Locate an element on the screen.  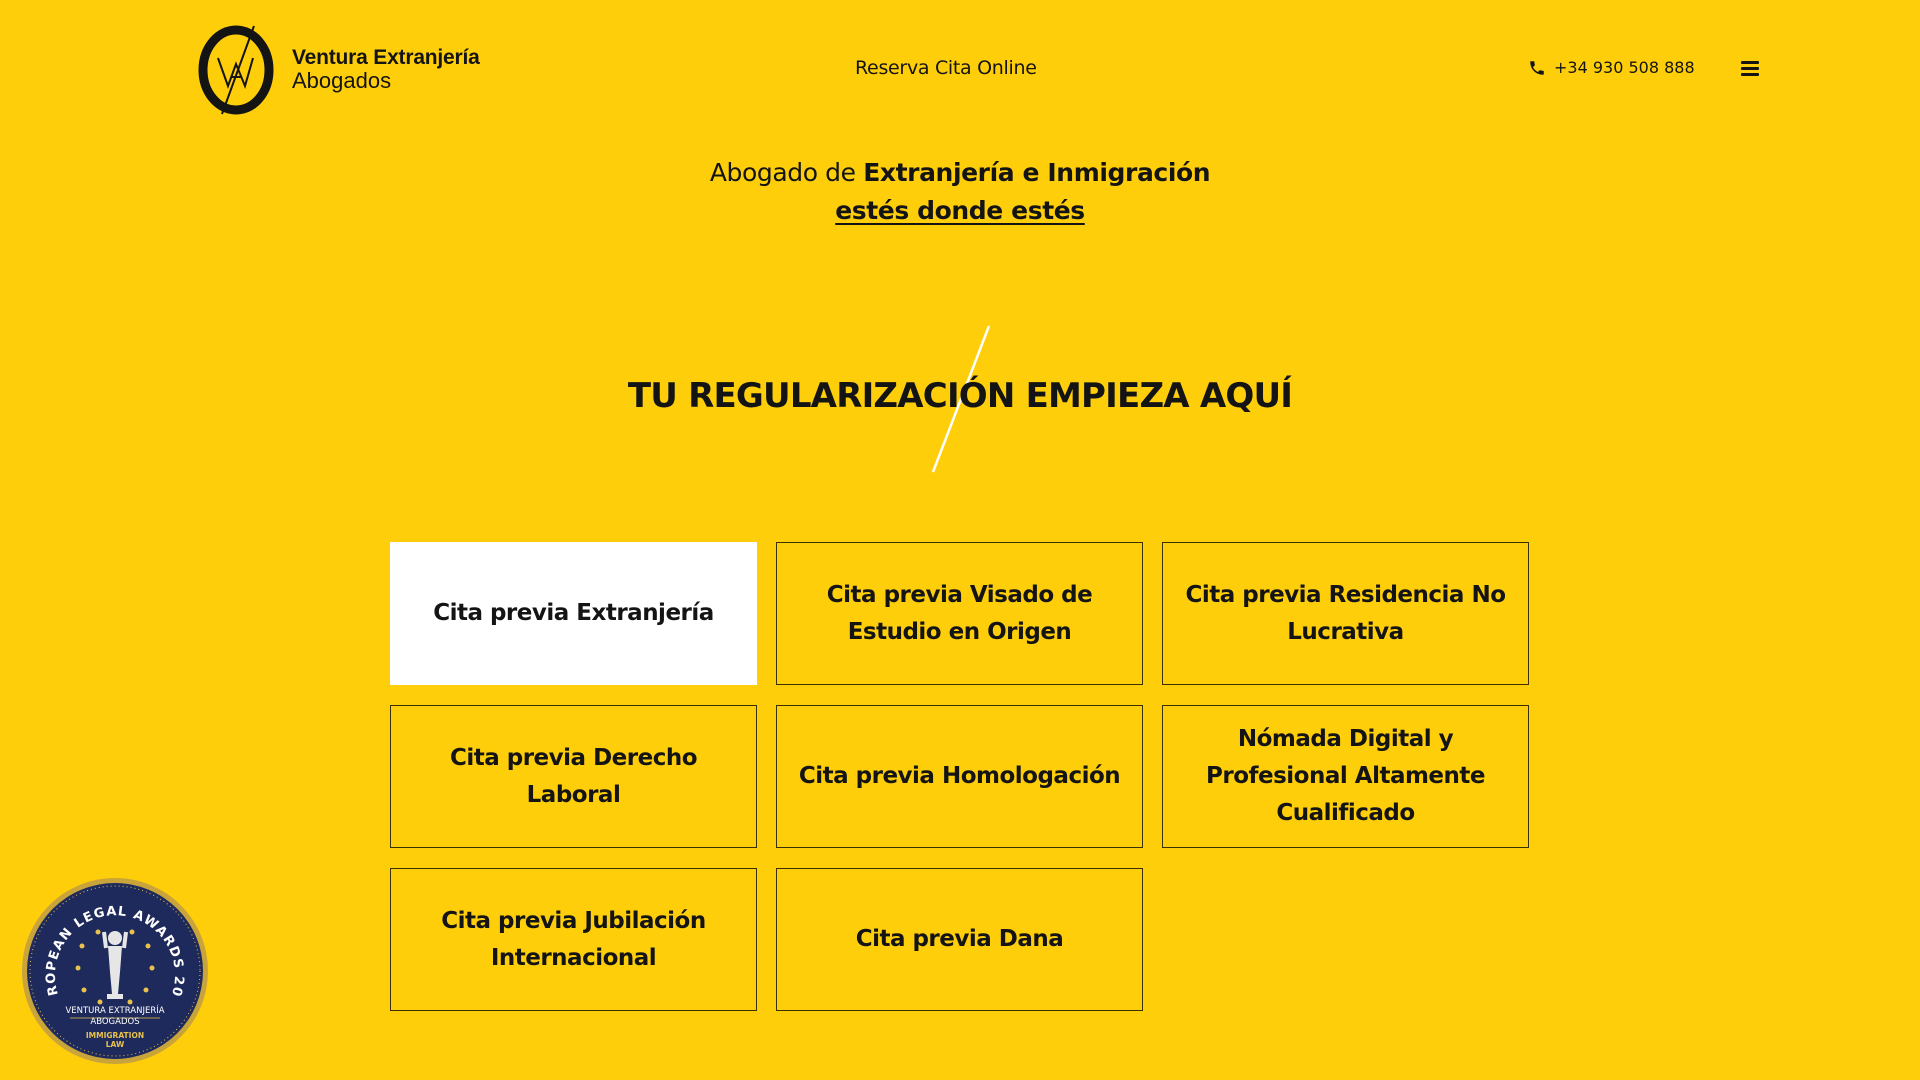
appointment-card-label: Cita previa Homologación is located at coordinates (959, 776).